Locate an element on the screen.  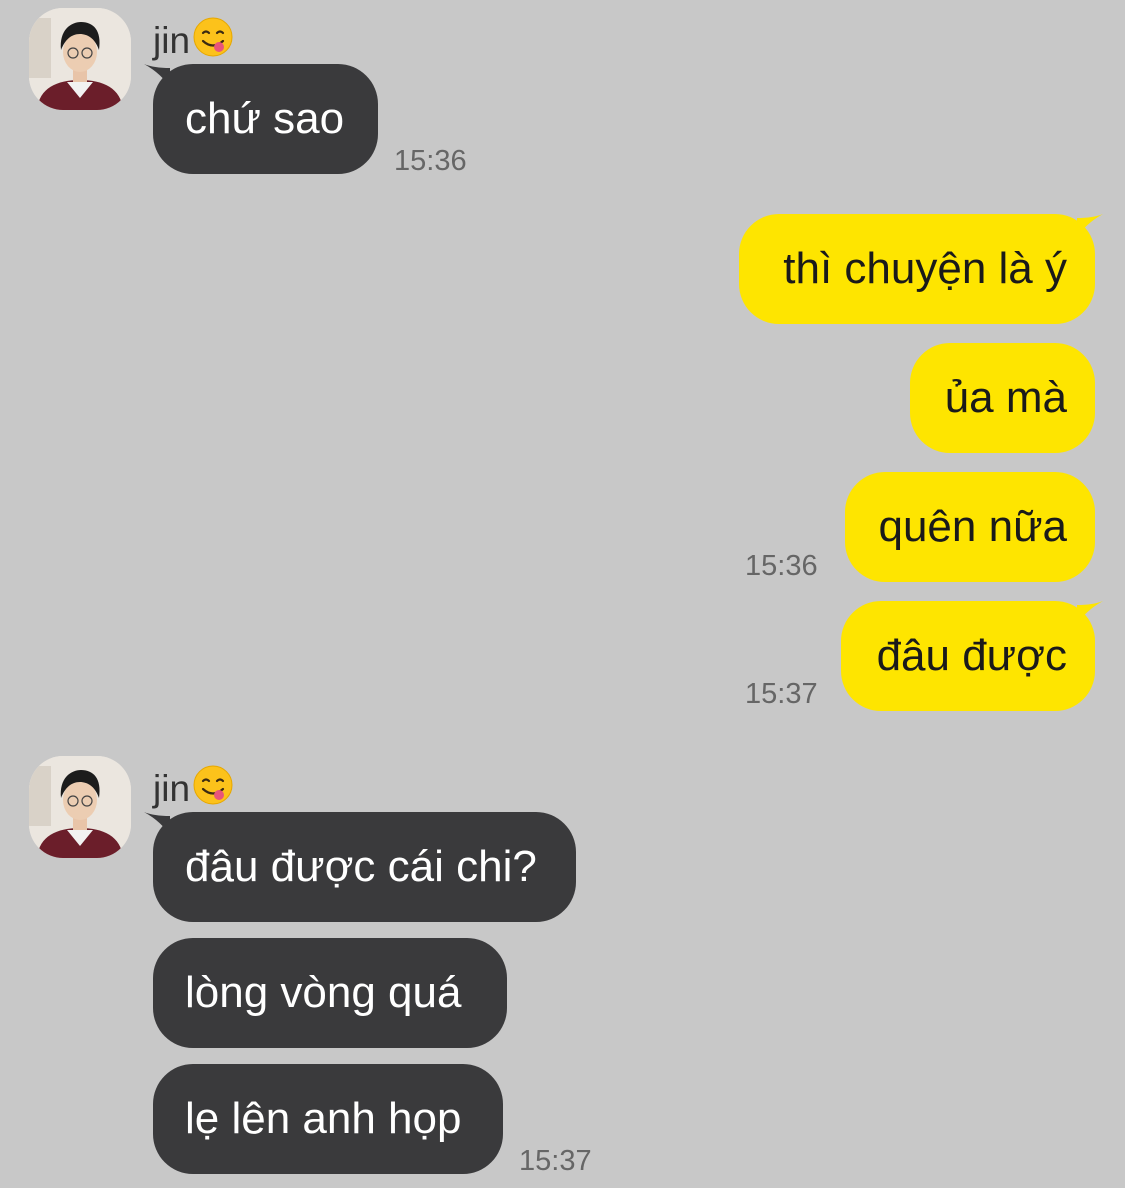
incoming-message-bubble: lẹ lên anh họp is located at coordinates (328, 1119).